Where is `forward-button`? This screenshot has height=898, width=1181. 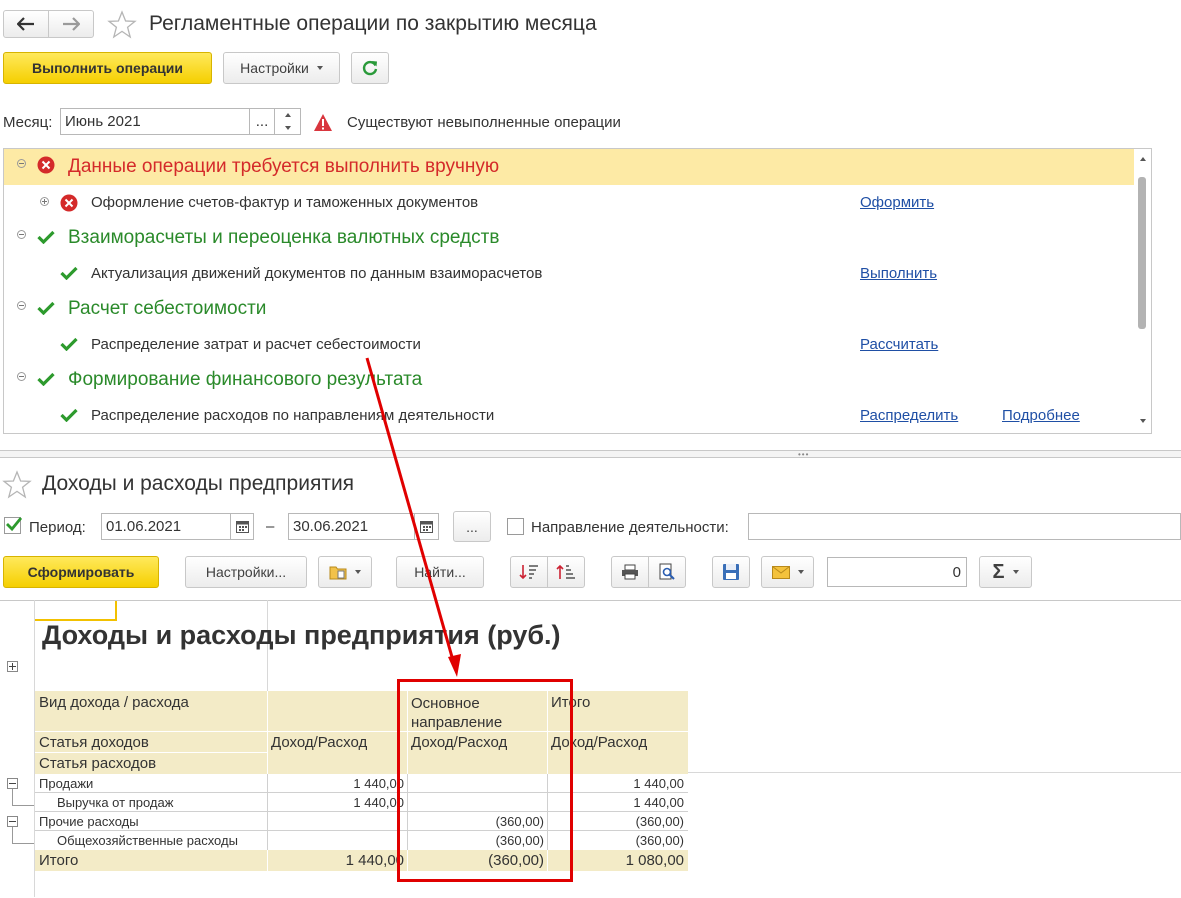
forward-button is located at coordinates (71, 24).